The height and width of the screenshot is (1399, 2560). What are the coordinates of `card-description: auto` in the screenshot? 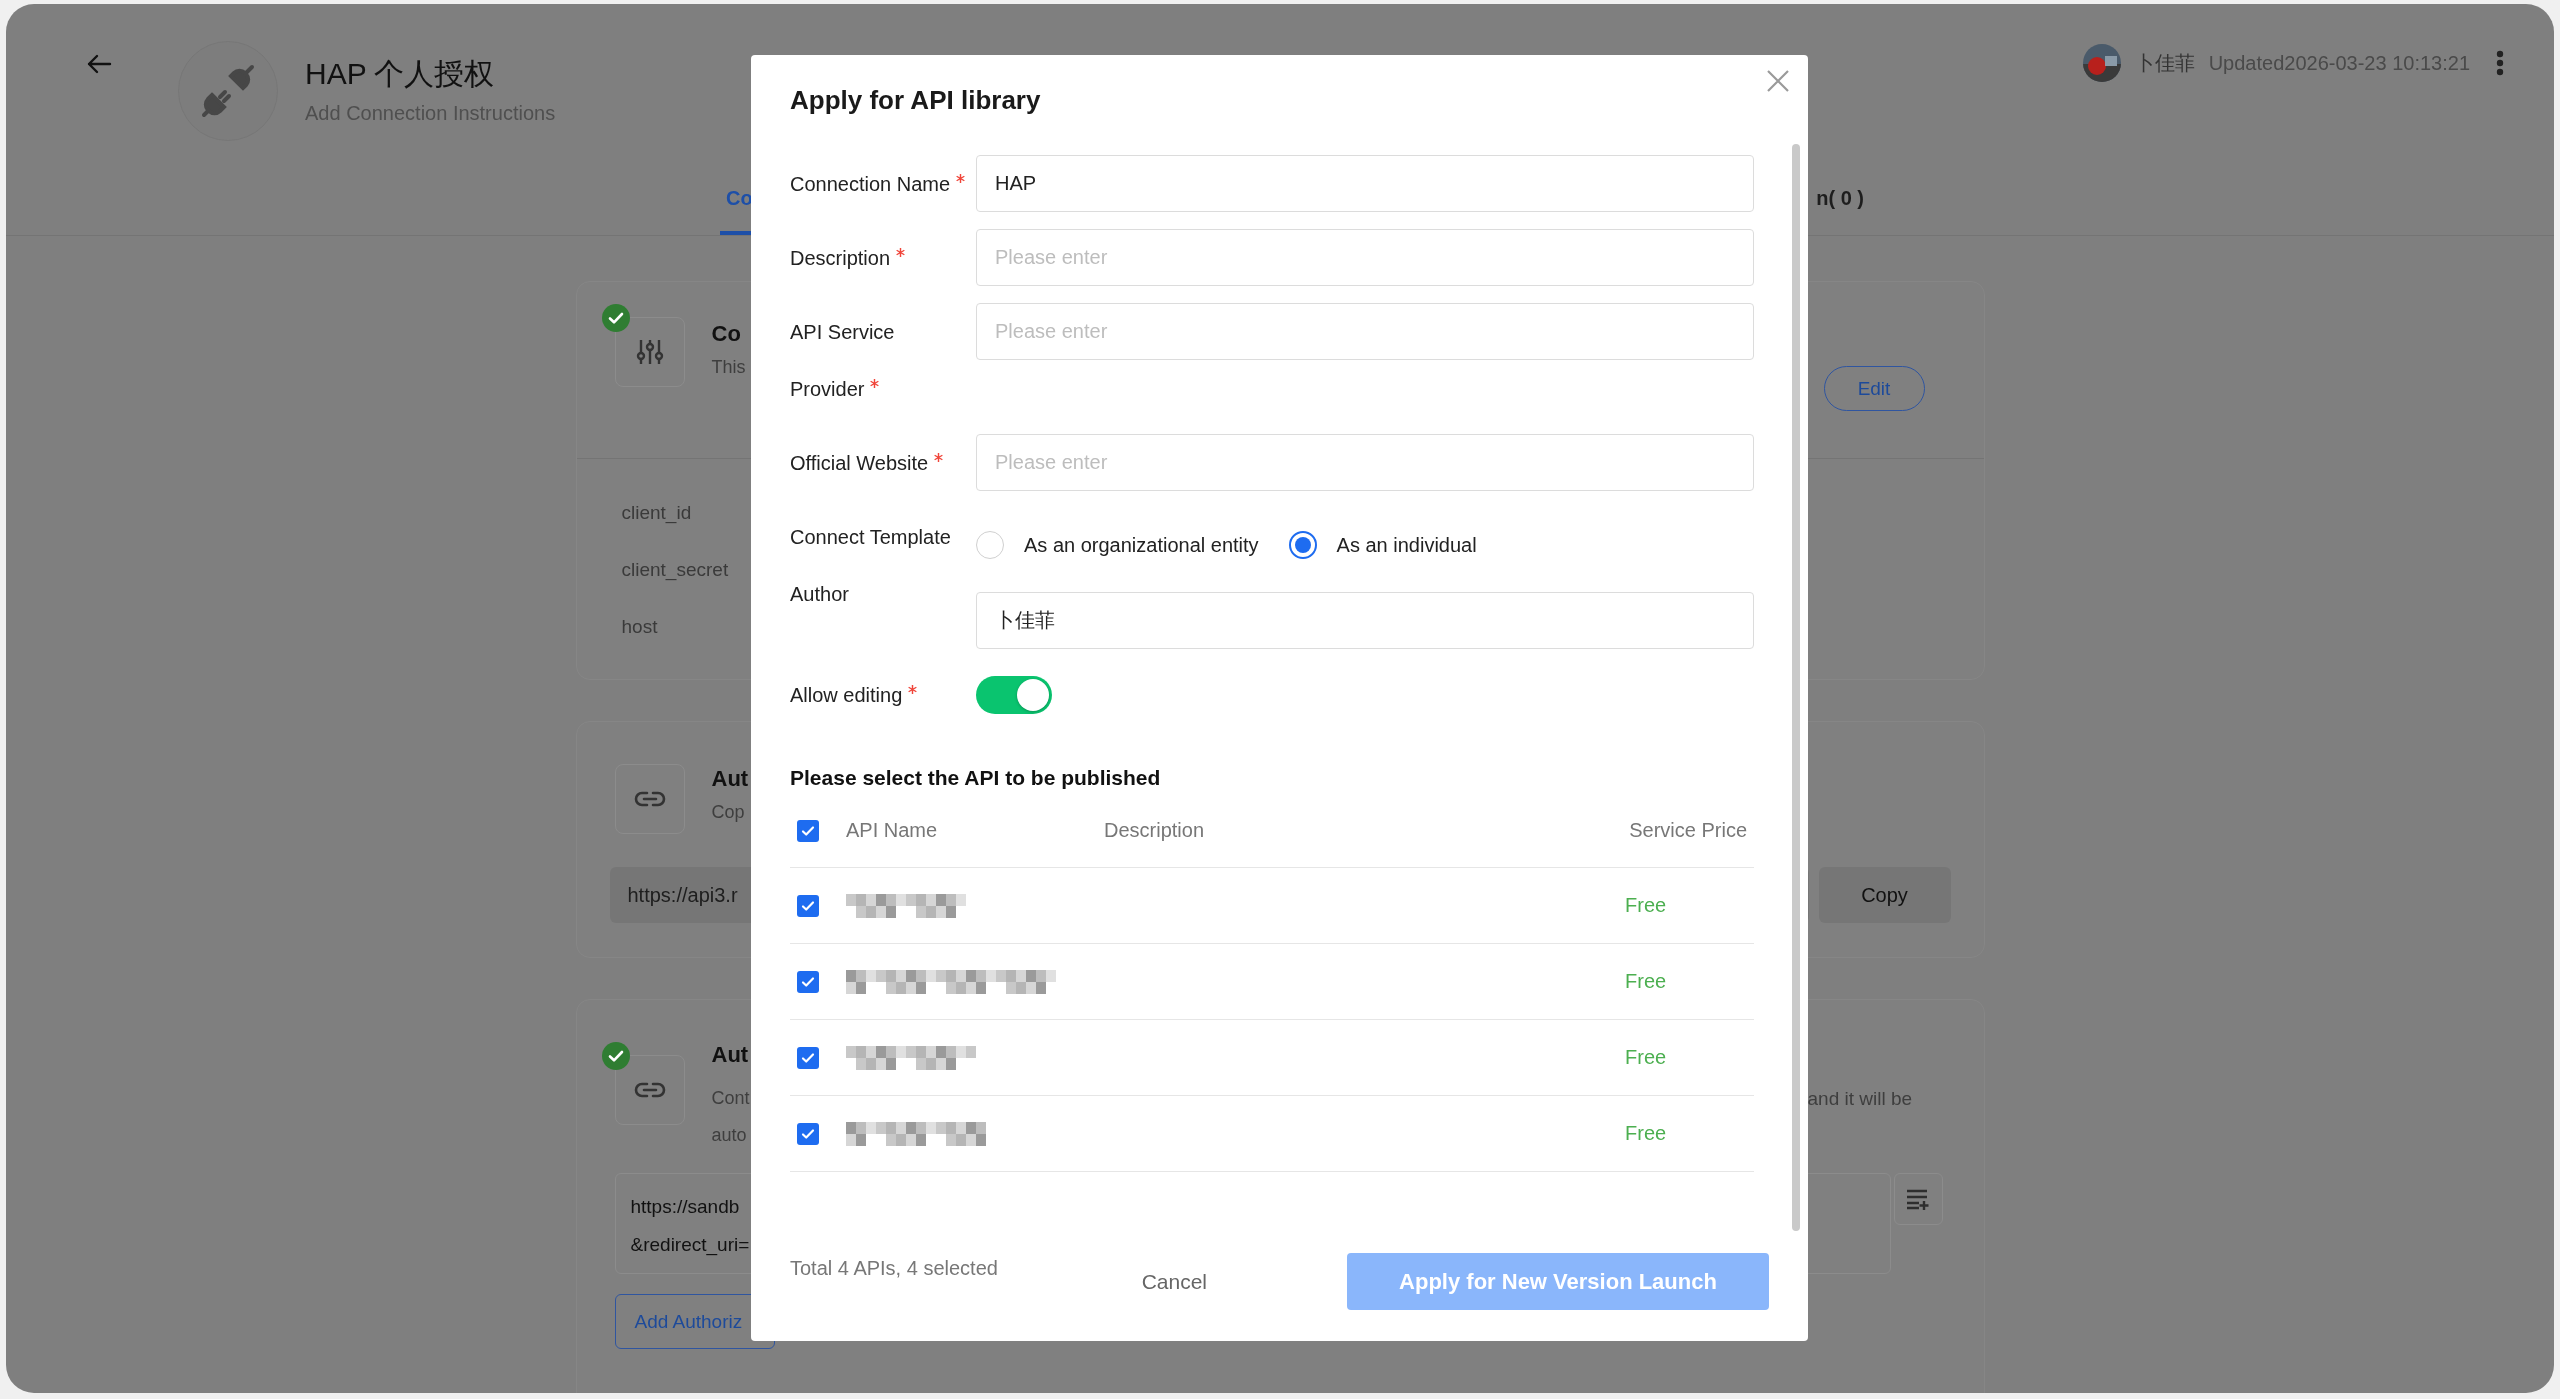 It's located at (729, 1135).